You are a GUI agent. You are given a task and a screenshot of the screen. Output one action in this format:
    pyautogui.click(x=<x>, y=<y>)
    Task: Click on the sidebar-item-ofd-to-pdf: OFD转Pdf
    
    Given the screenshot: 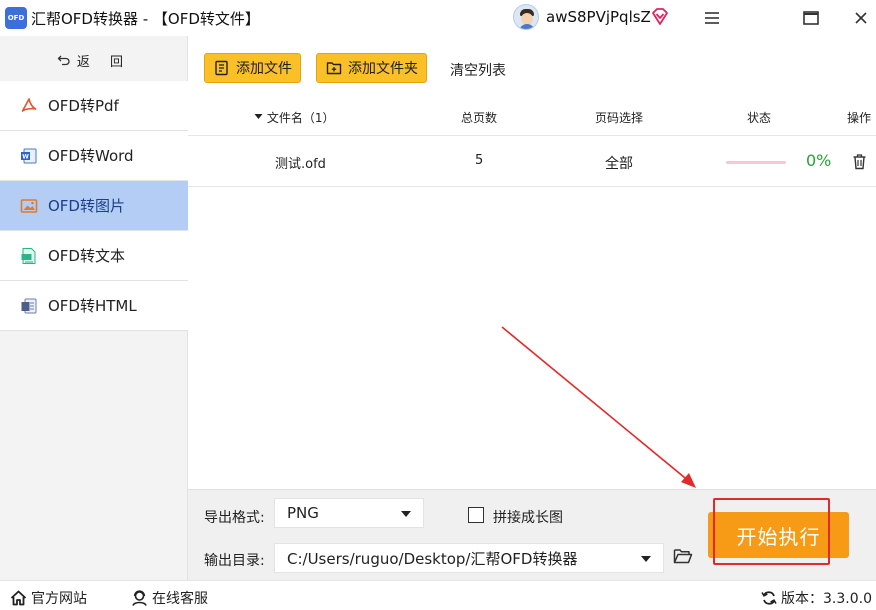 What is the action you would take?
    pyautogui.click(x=94, y=106)
    